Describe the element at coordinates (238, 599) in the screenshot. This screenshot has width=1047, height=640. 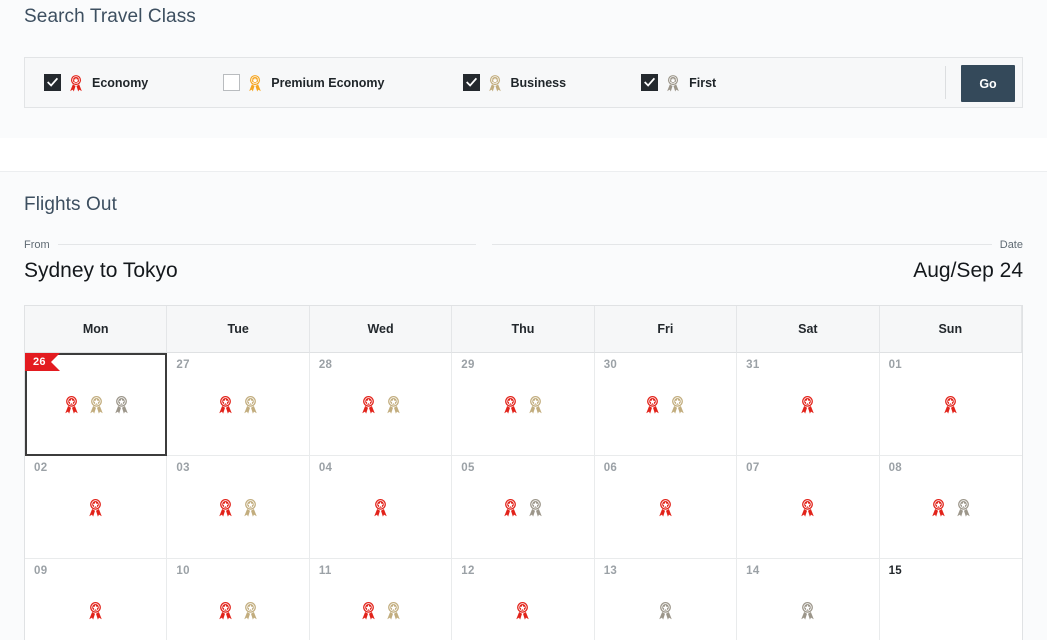
I see `calendar-day-cell: 10` at that location.